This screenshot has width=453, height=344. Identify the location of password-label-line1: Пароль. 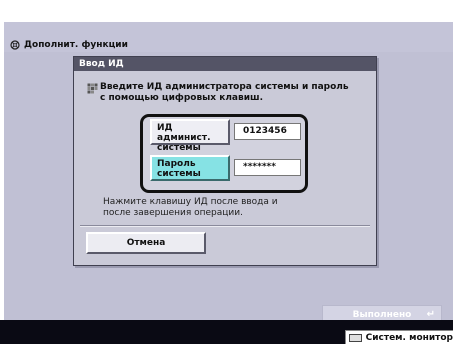
(176, 164).